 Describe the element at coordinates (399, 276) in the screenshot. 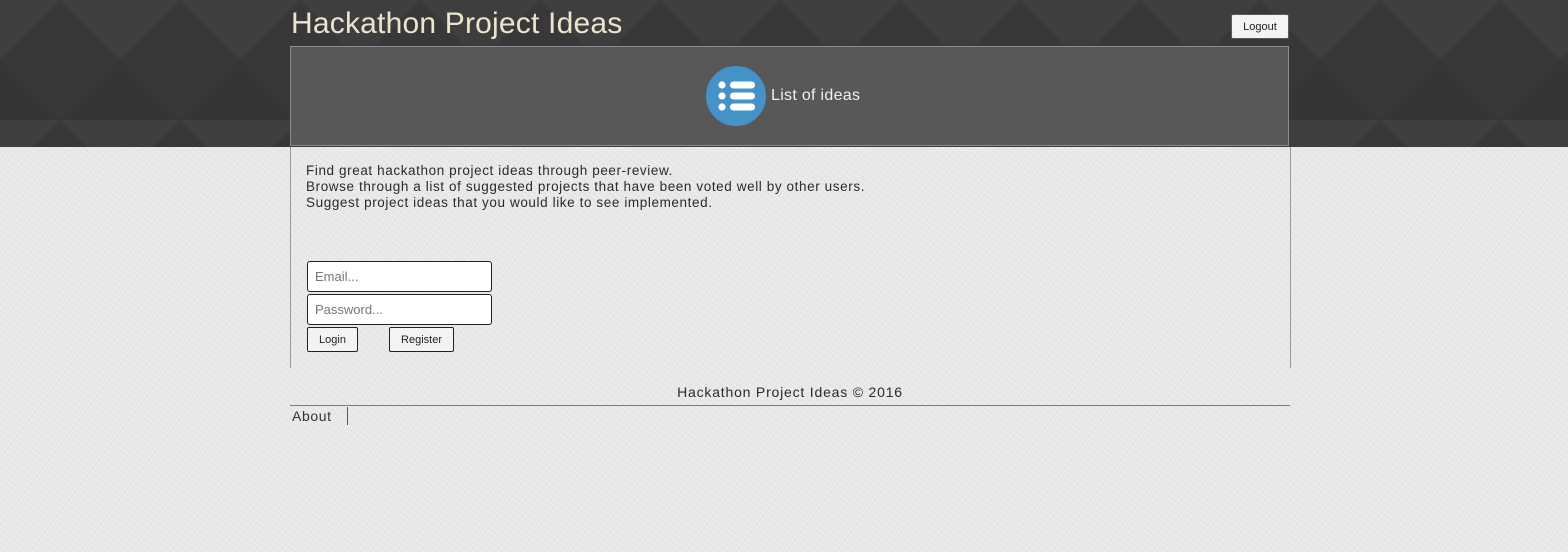

I see `email-field` at that location.